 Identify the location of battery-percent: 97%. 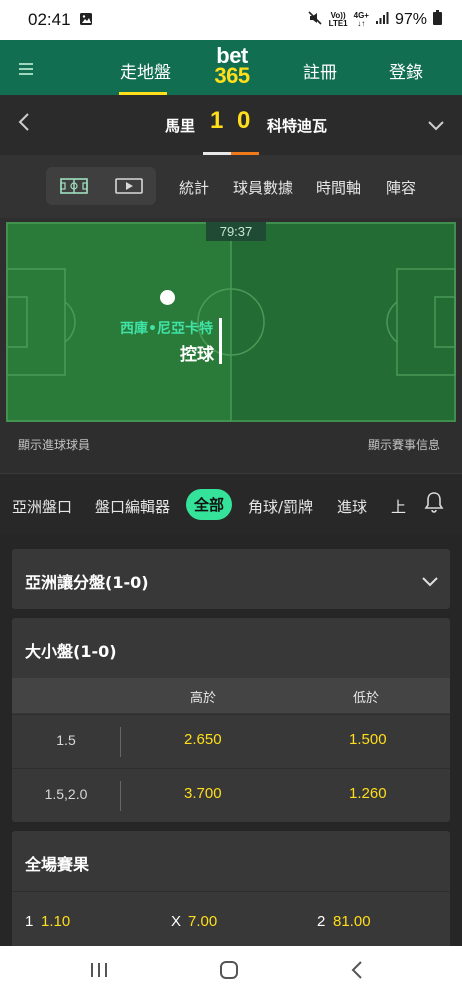
(410, 19).